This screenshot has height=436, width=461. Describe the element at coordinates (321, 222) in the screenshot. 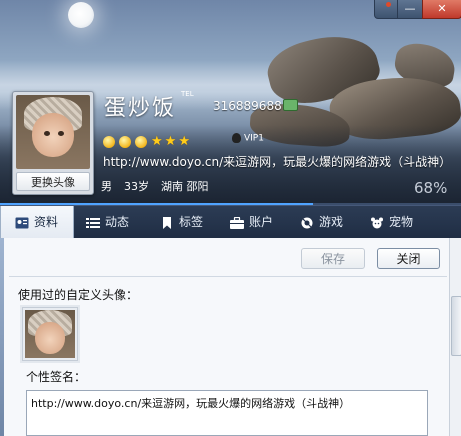

I see `tab-games: 游戏` at that location.